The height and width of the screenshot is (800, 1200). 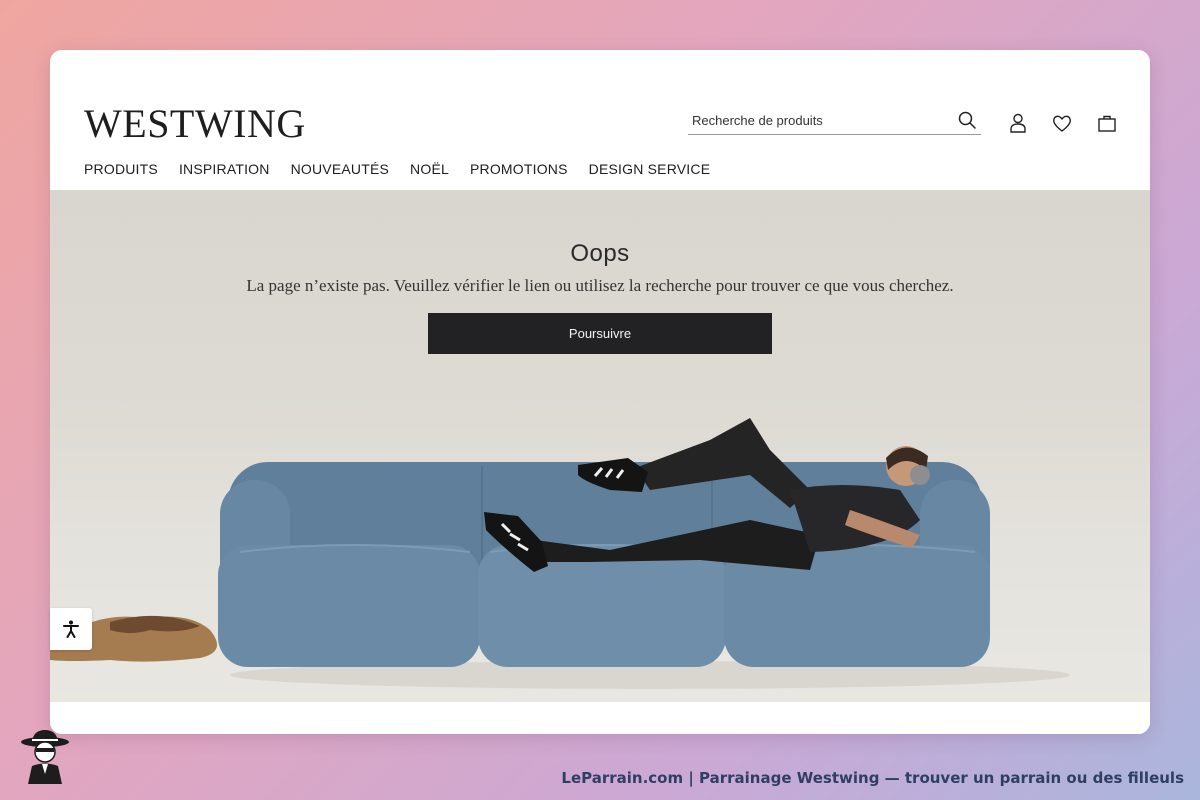 I want to click on search-bar, so click(x=834, y=121).